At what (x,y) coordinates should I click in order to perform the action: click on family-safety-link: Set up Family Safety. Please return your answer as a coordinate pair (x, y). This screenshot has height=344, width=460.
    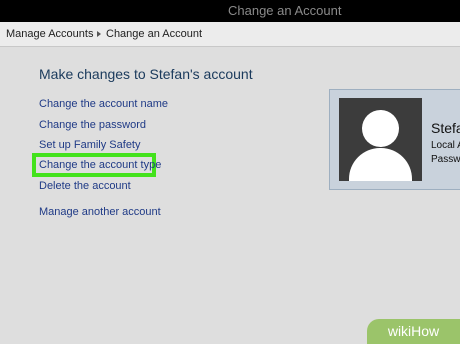
    Looking at the image, I should click on (90, 145).